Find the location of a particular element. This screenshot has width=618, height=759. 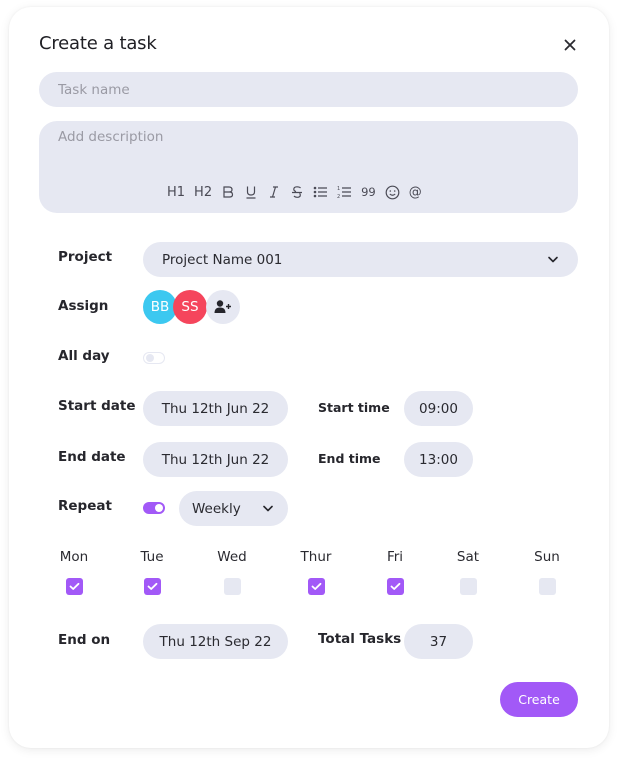

italic-button is located at coordinates (274, 192).